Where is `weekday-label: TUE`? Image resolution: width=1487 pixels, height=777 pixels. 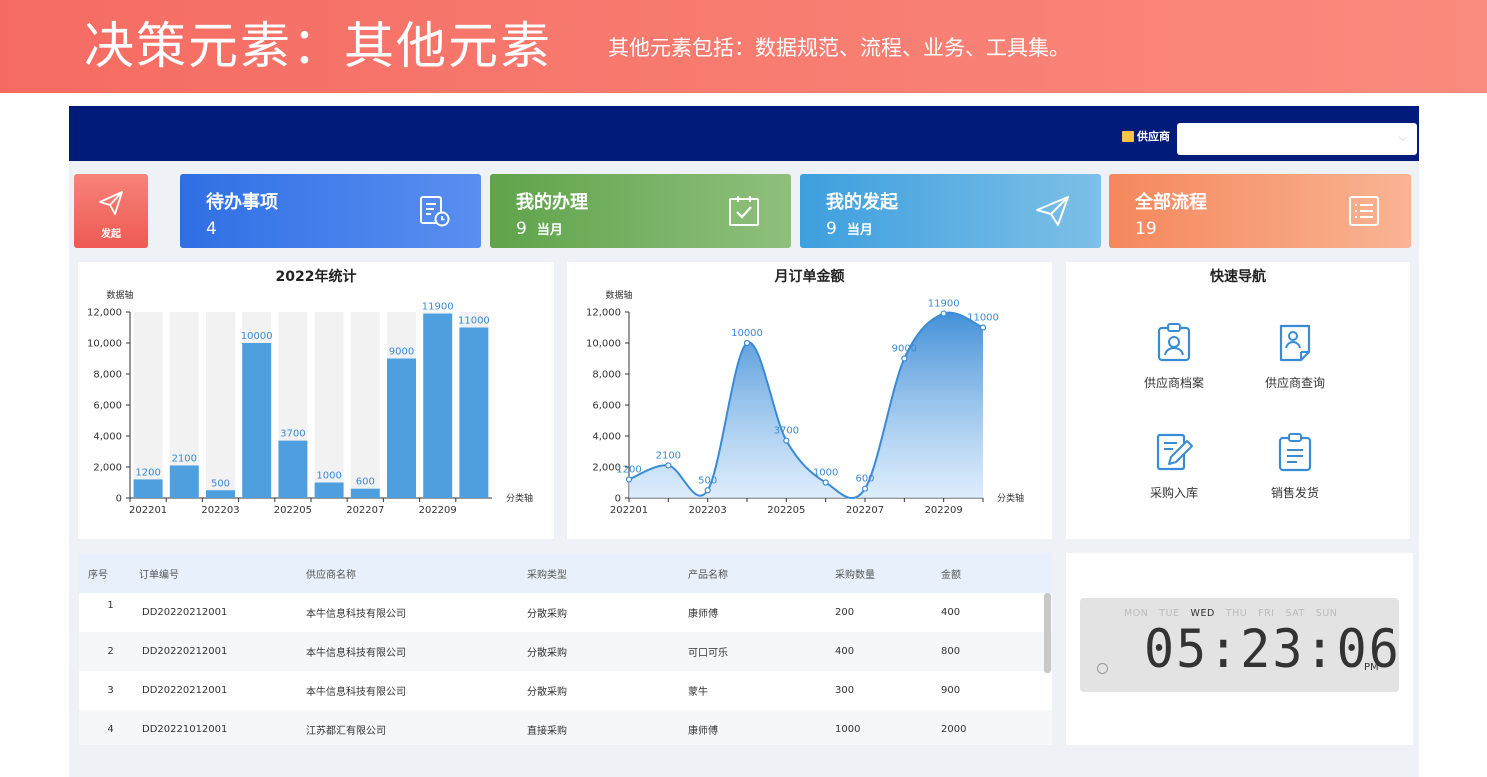 weekday-label: TUE is located at coordinates (1169, 613).